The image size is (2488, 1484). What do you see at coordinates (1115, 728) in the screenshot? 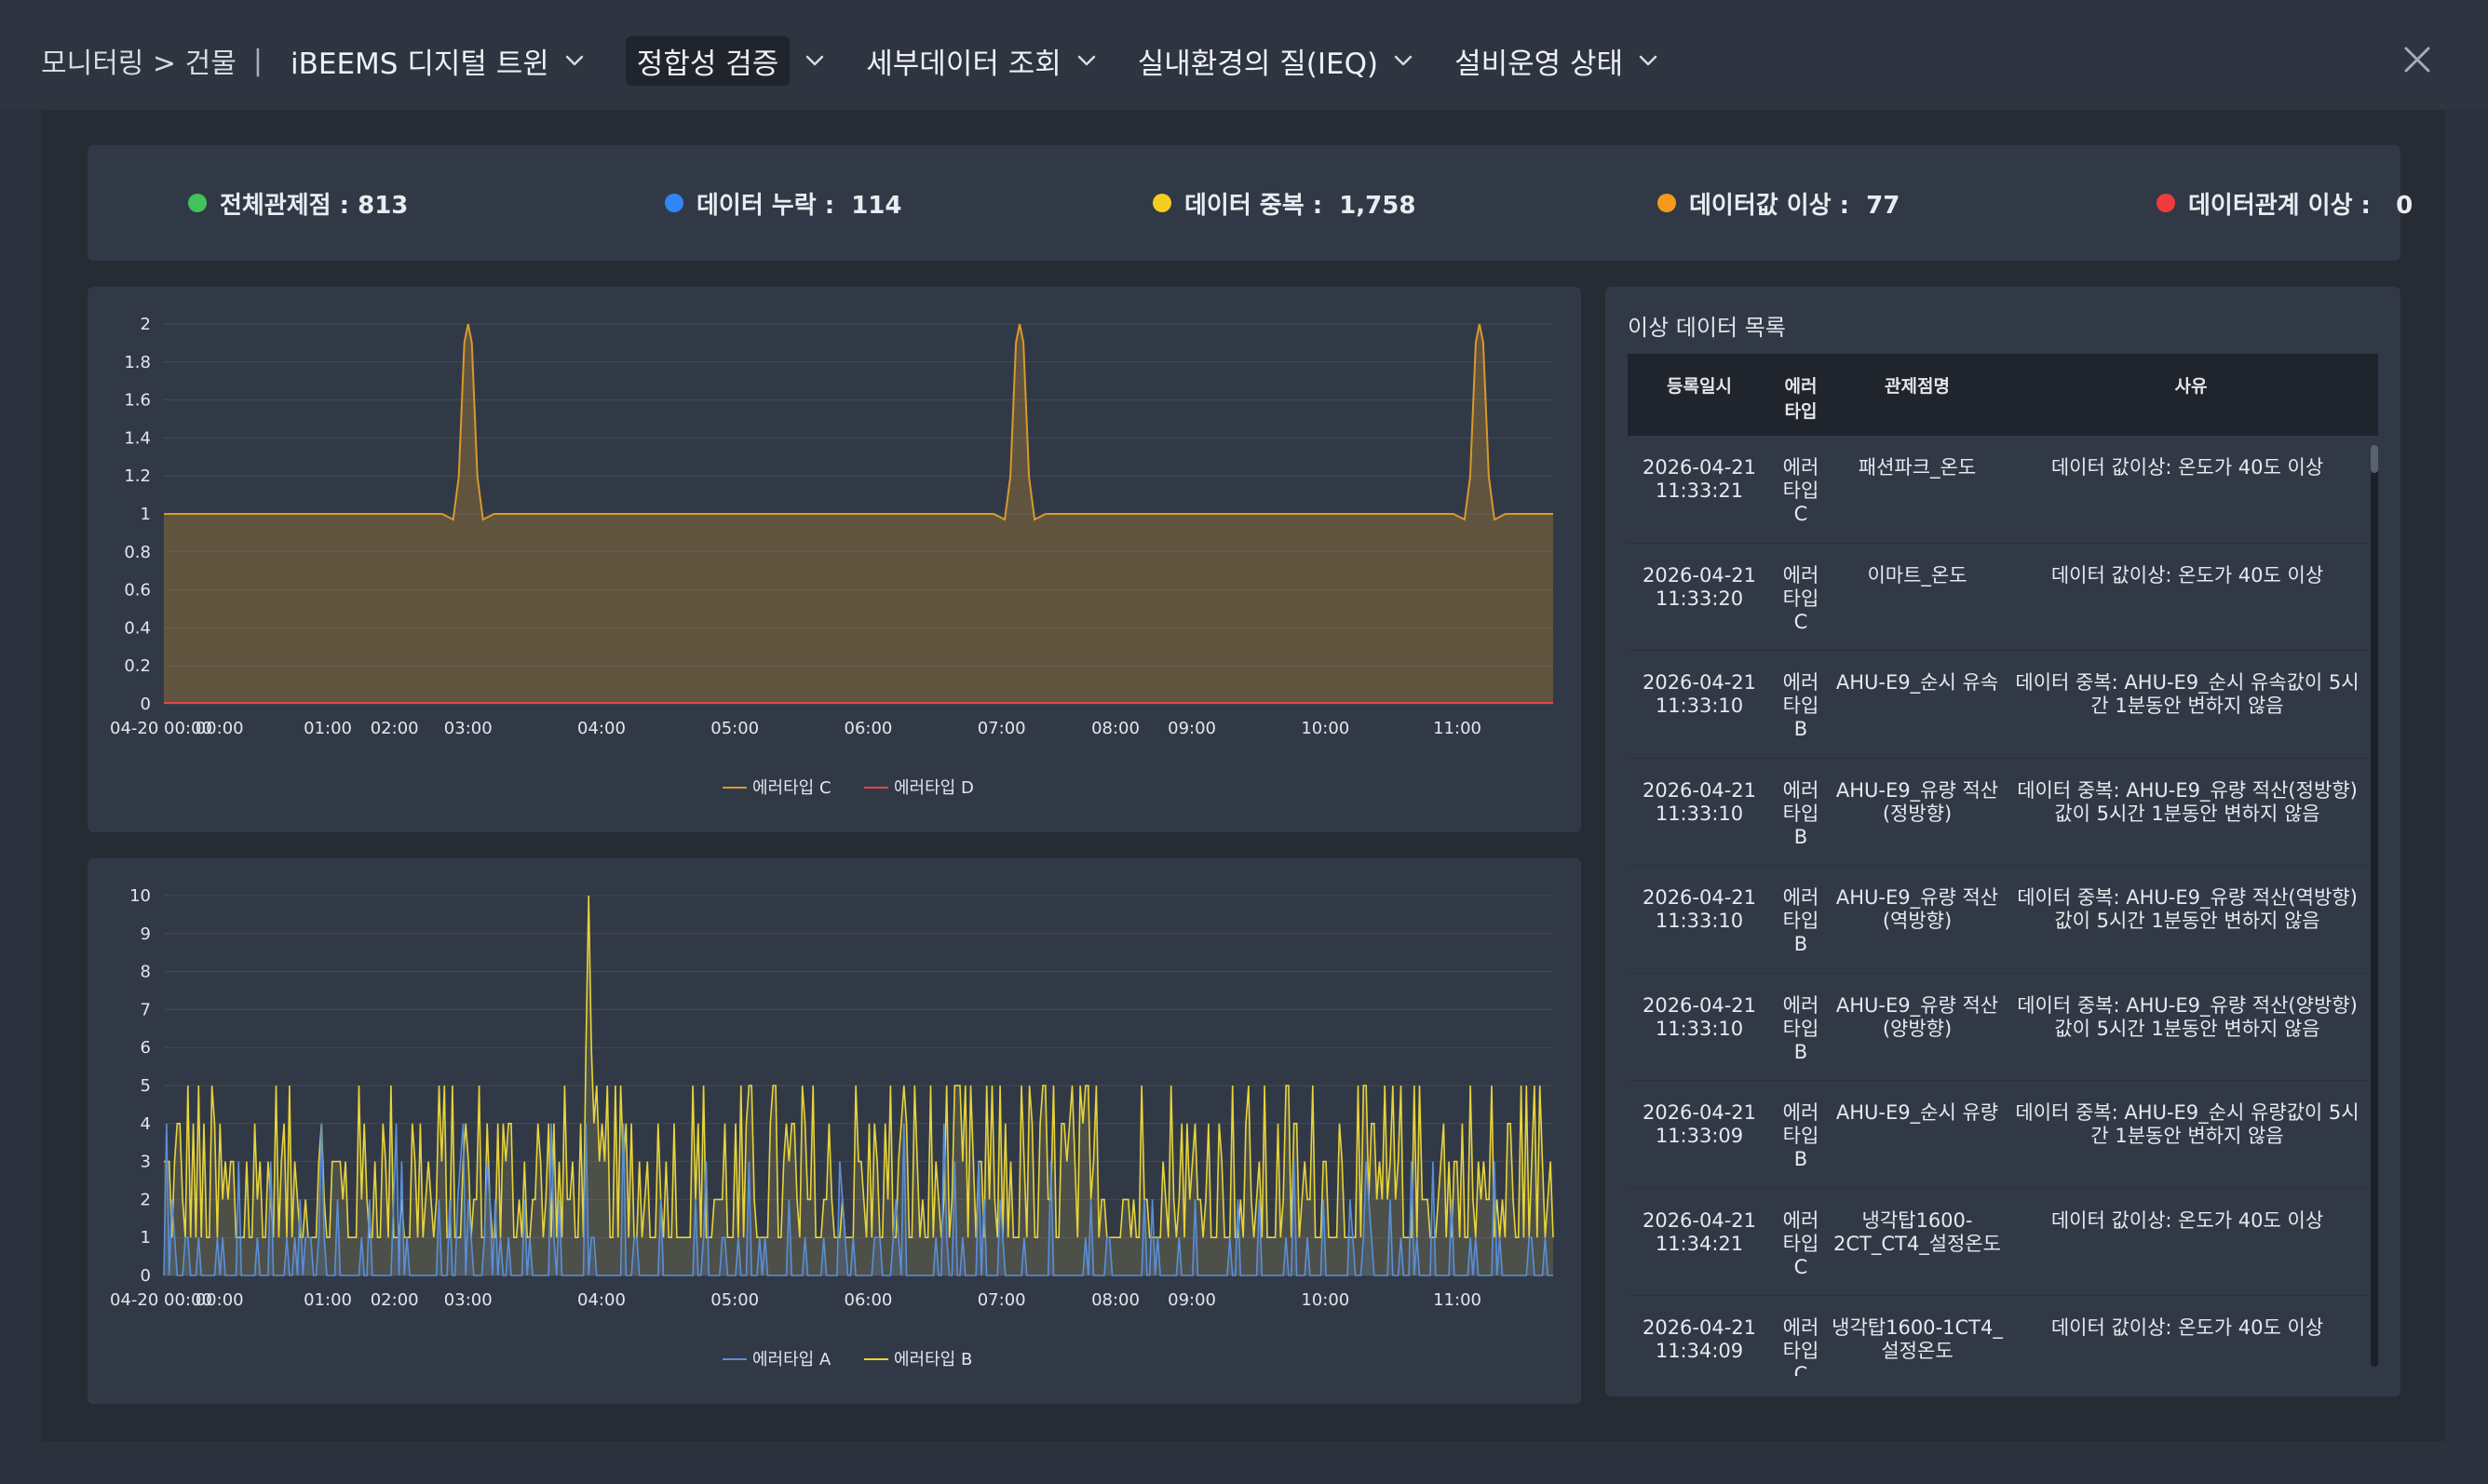
I see `x-tick-label: 08:00` at bounding box center [1115, 728].